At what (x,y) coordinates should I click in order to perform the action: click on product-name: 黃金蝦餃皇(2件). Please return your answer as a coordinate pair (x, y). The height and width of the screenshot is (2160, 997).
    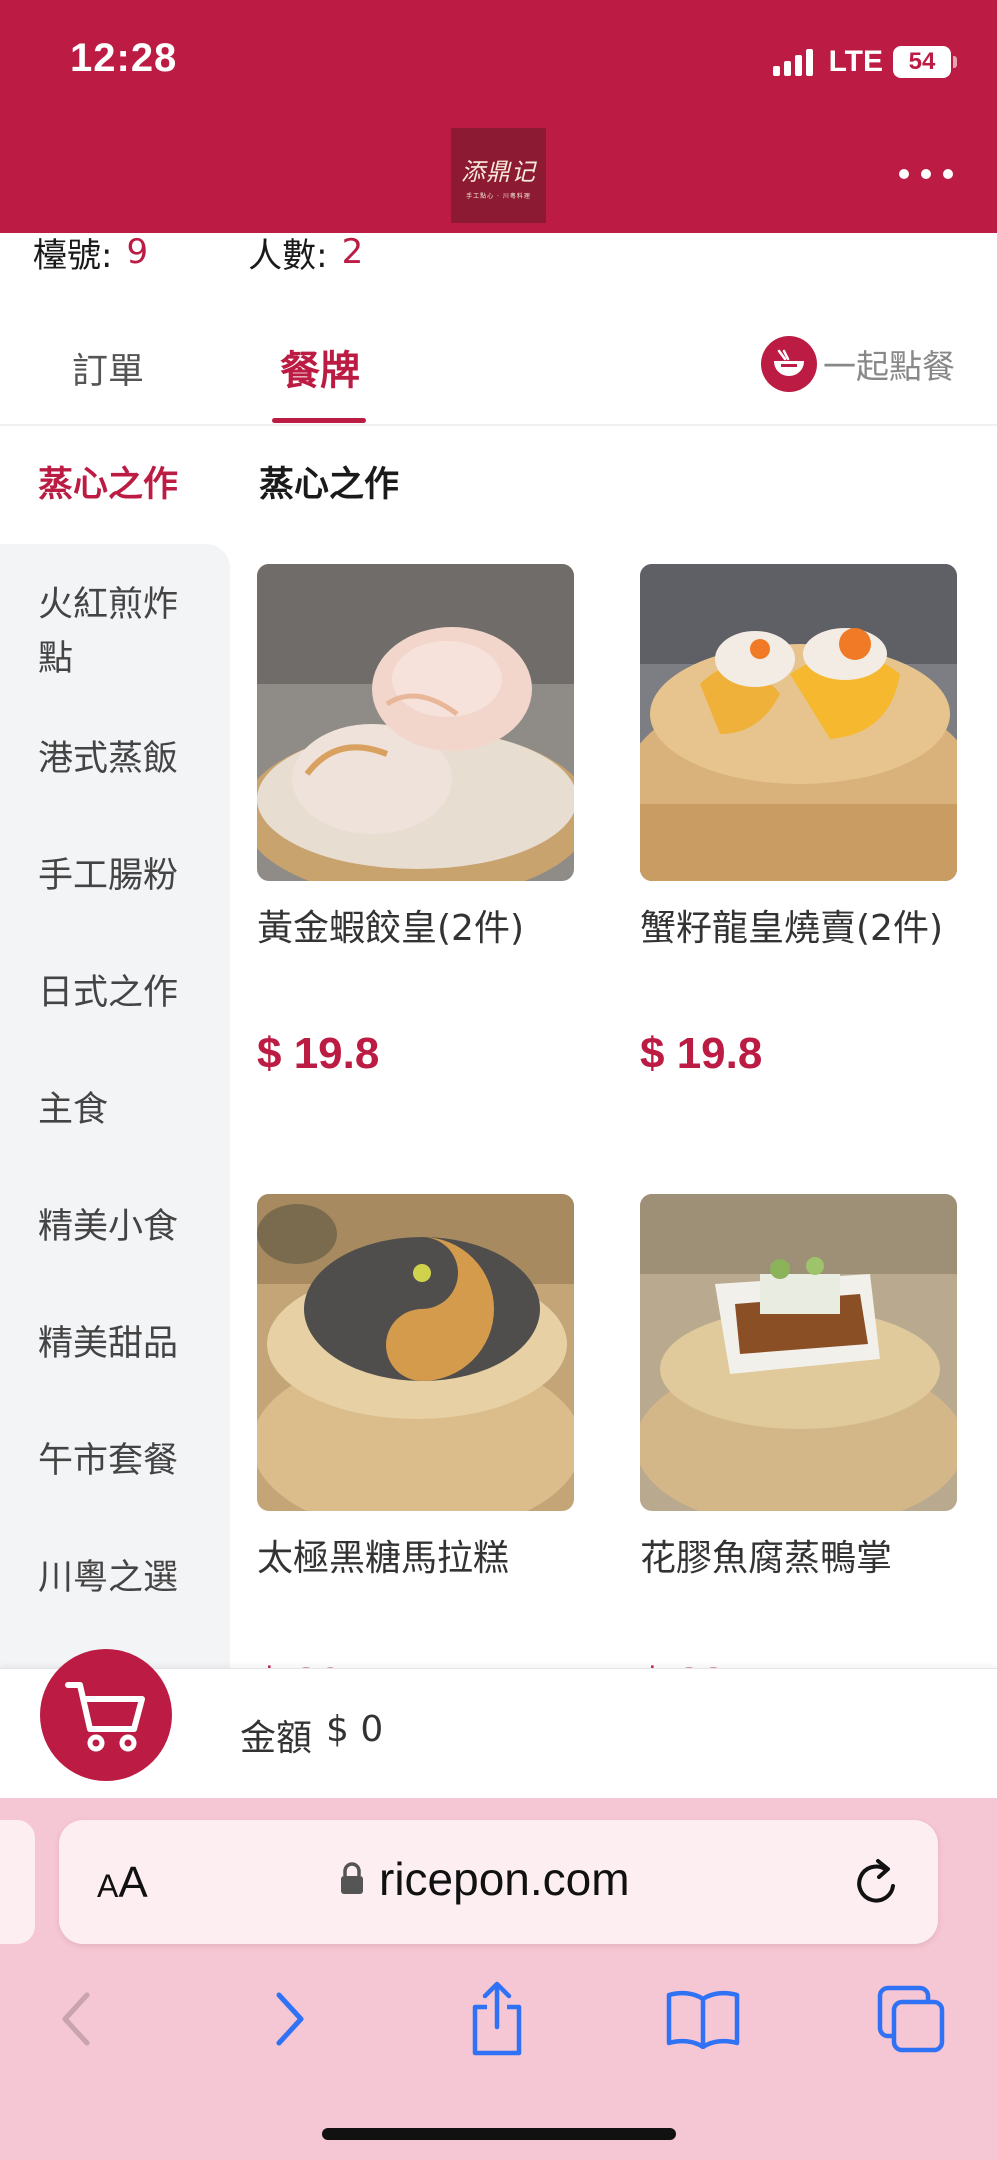
    Looking at the image, I should click on (390, 928).